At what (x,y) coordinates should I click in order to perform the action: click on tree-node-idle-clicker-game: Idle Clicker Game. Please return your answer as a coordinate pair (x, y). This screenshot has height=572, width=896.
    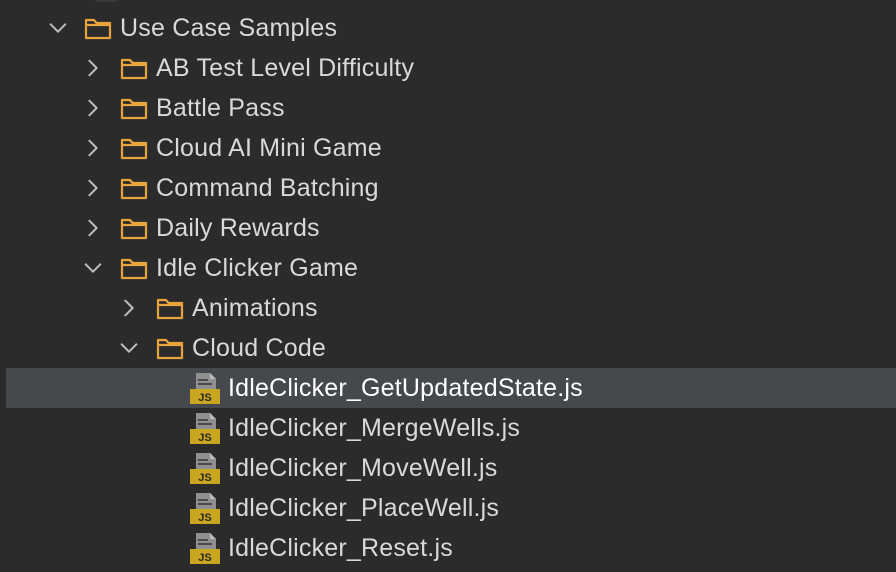
    Looking at the image, I should click on (448, 268).